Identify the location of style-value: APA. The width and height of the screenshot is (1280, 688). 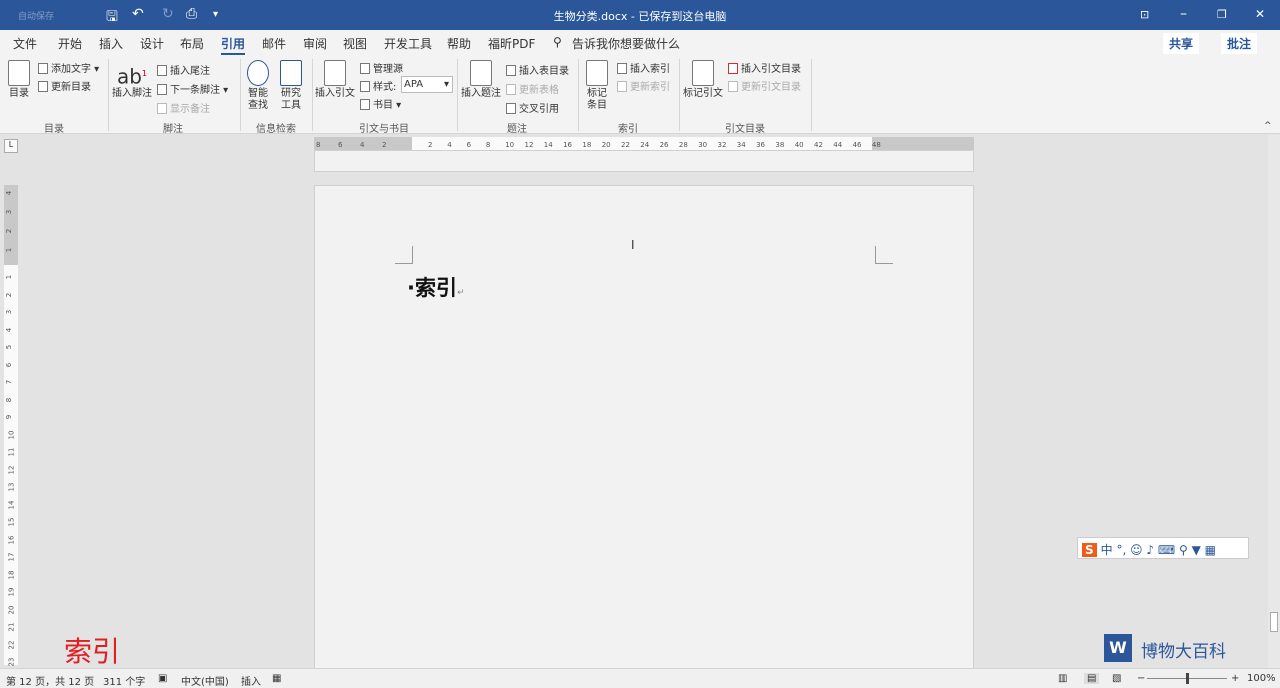
(414, 84).